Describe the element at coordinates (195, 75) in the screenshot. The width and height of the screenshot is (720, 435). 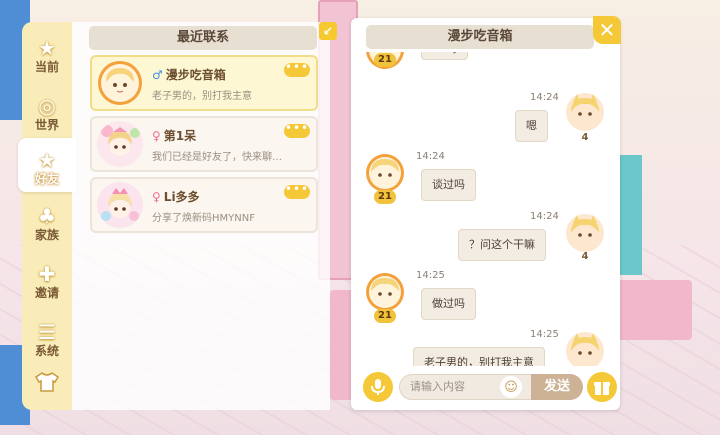
I see `contact-name-text: 漫步吃音箱` at that location.